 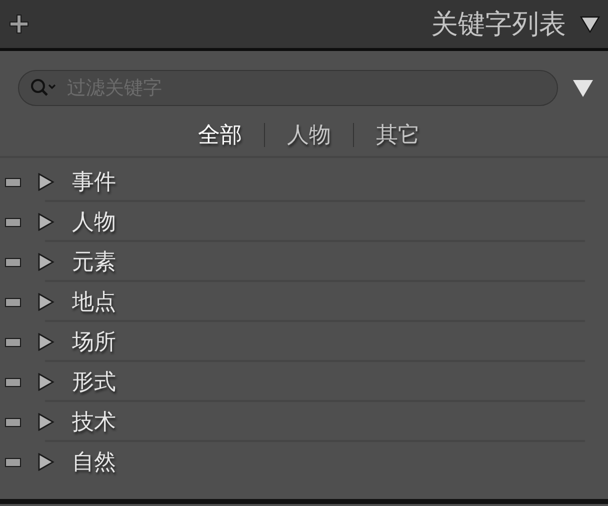 What do you see at coordinates (583, 88) in the screenshot?
I see `dropdown-triangle-icon` at bounding box center [583, 88].